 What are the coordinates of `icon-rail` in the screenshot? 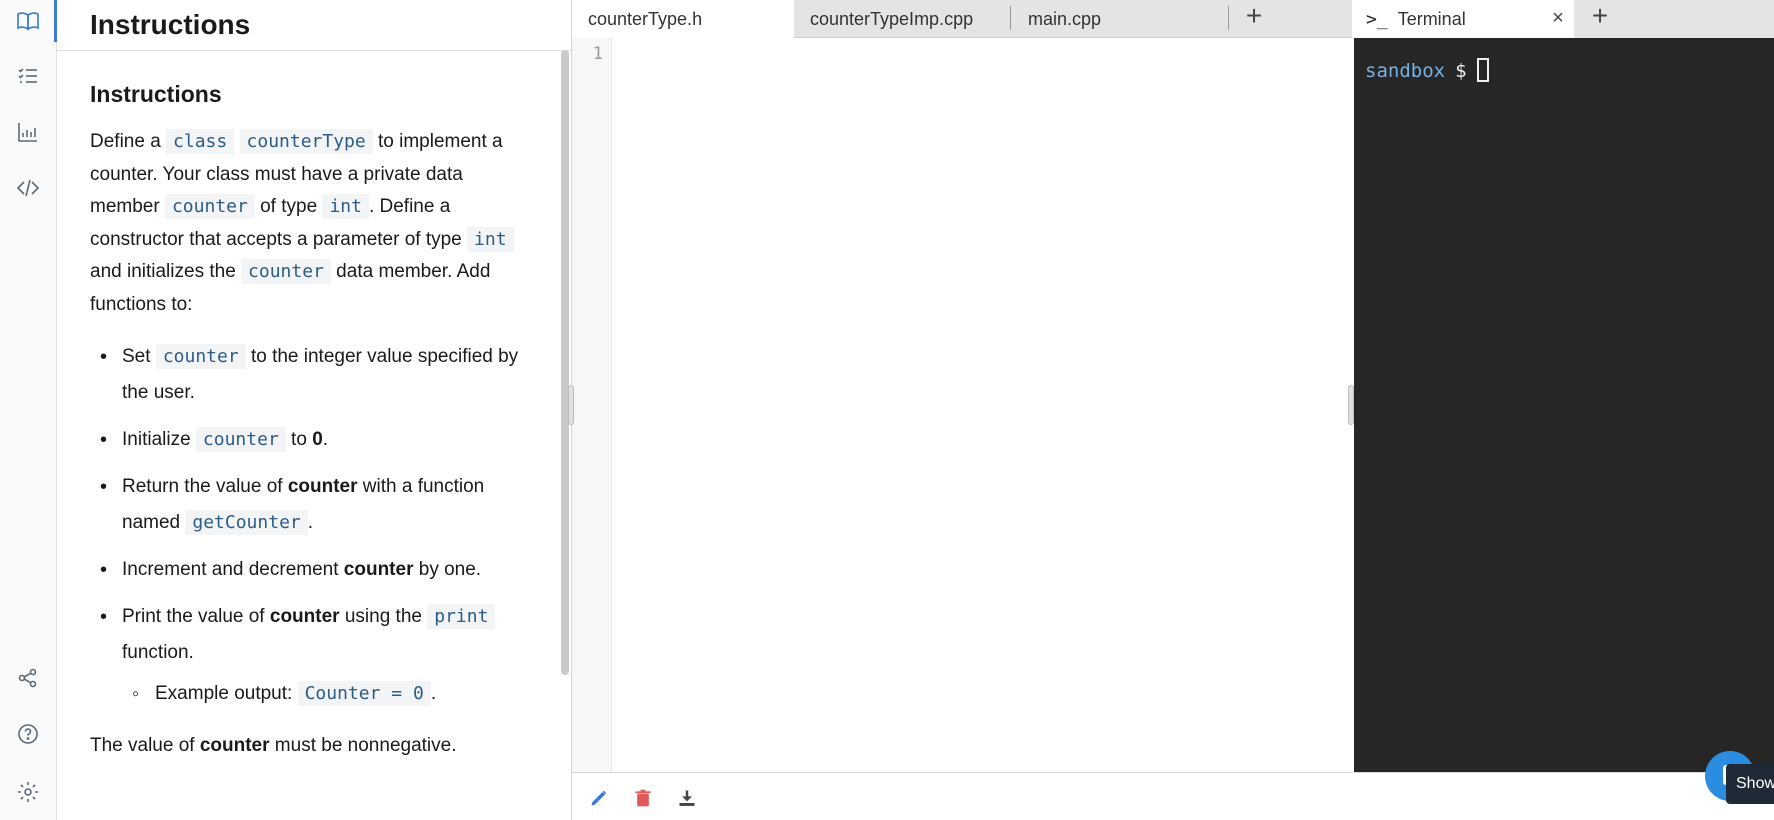 It's located at (28, 410).